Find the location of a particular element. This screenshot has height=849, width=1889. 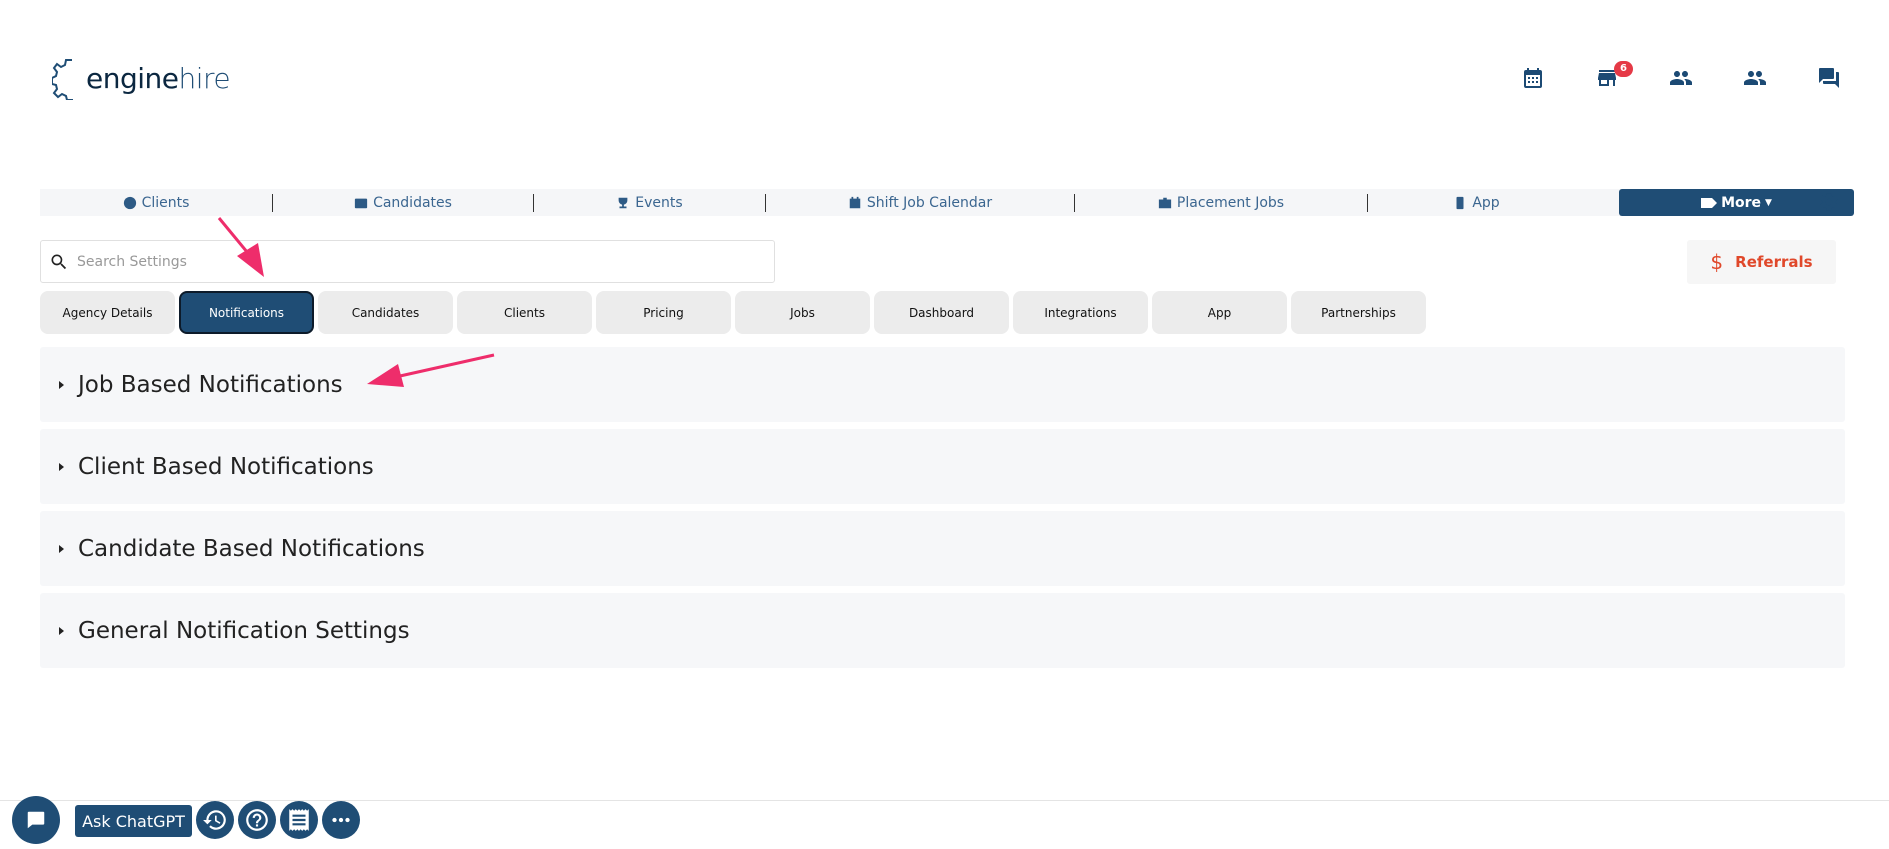

settings-gear-button is located at coordinates (1829, 202).